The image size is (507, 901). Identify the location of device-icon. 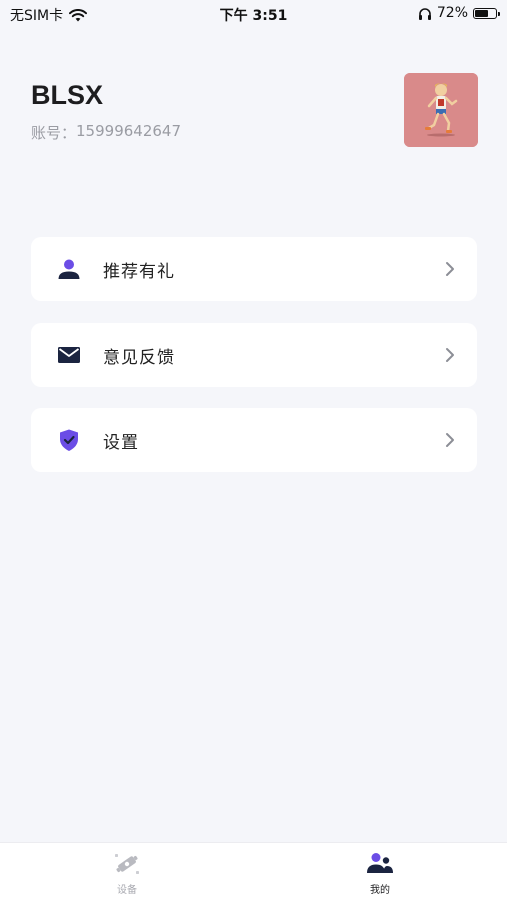
(127, 864).